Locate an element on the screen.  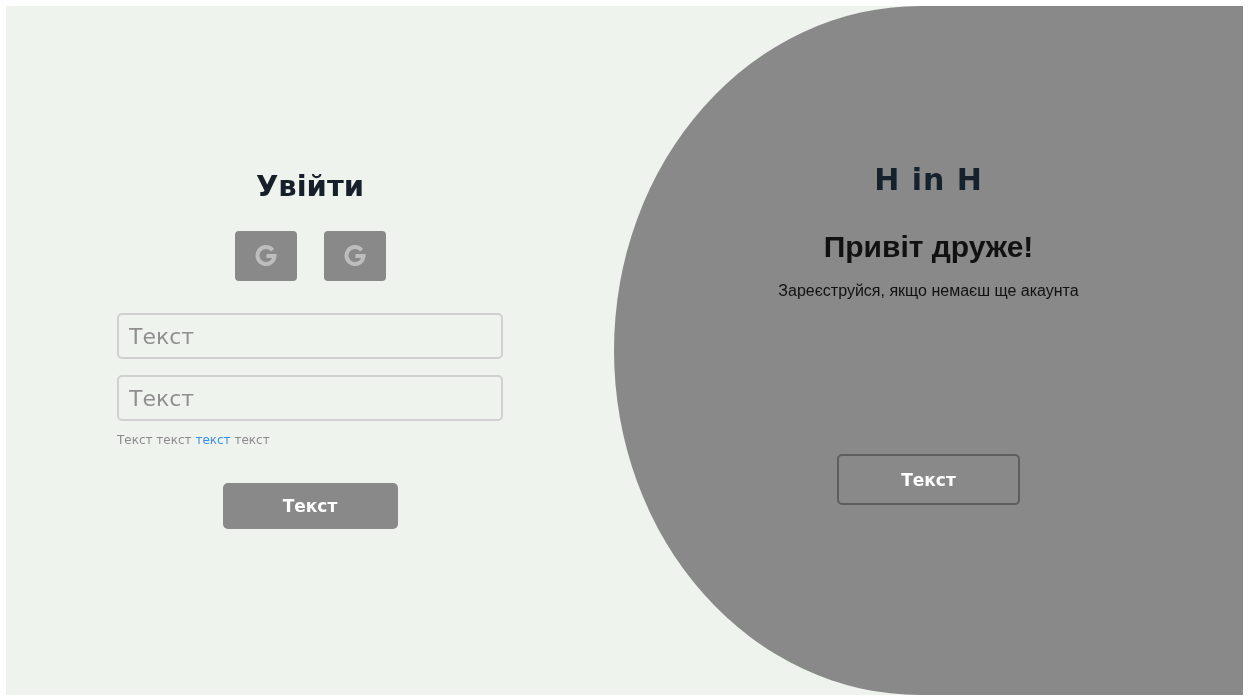
hint-link: текст is located at coordinates (213, 440).